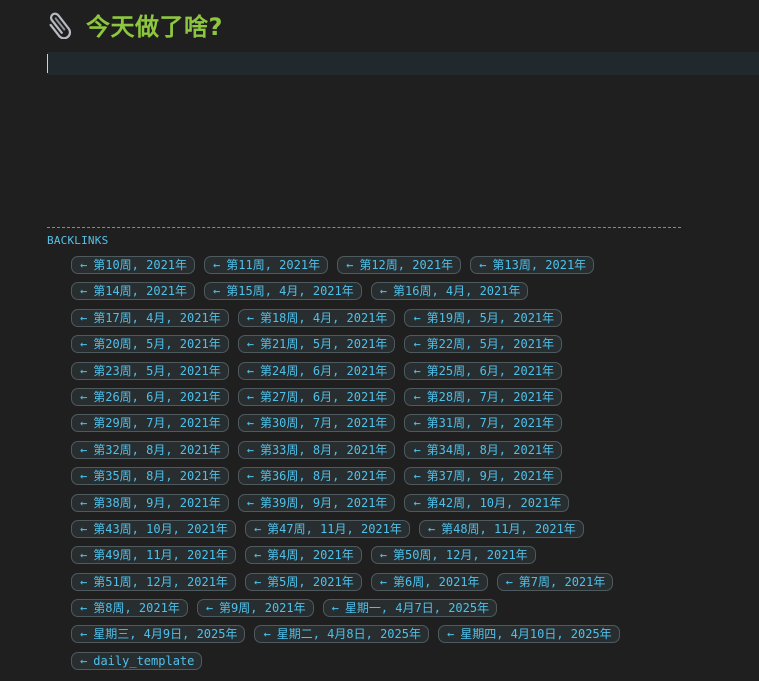 The width and height of the screenshot is (759, 681). I want to click on backlink-label: 第12周, 2021年, so click(406, 265).